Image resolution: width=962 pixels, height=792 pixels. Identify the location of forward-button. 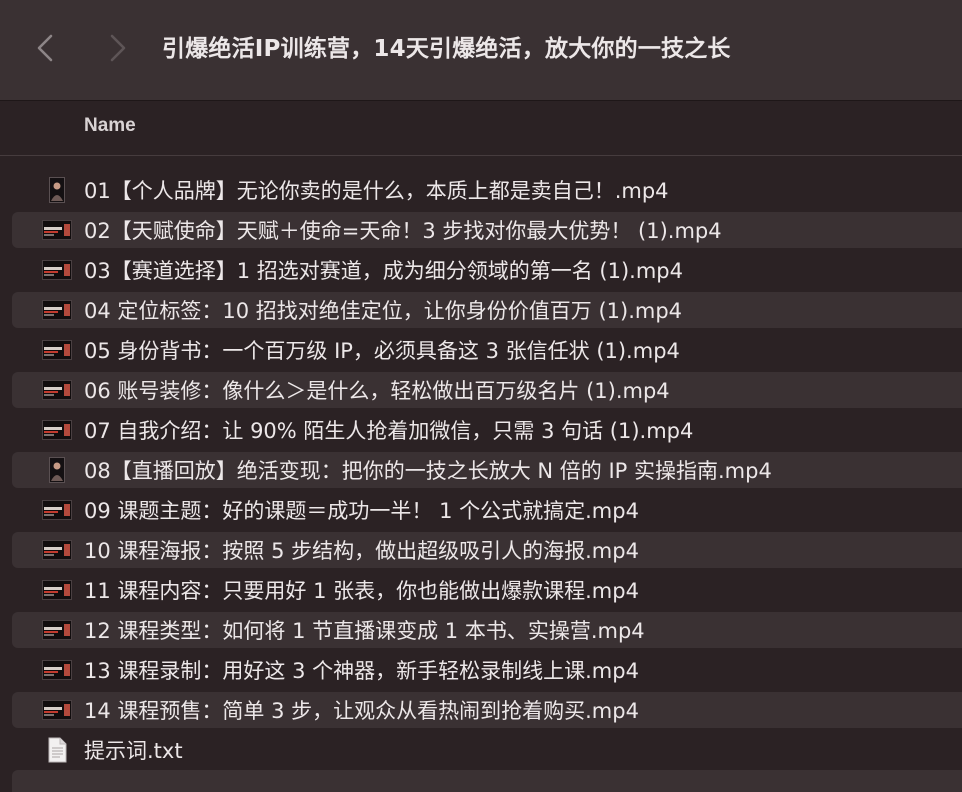
(118, 48).